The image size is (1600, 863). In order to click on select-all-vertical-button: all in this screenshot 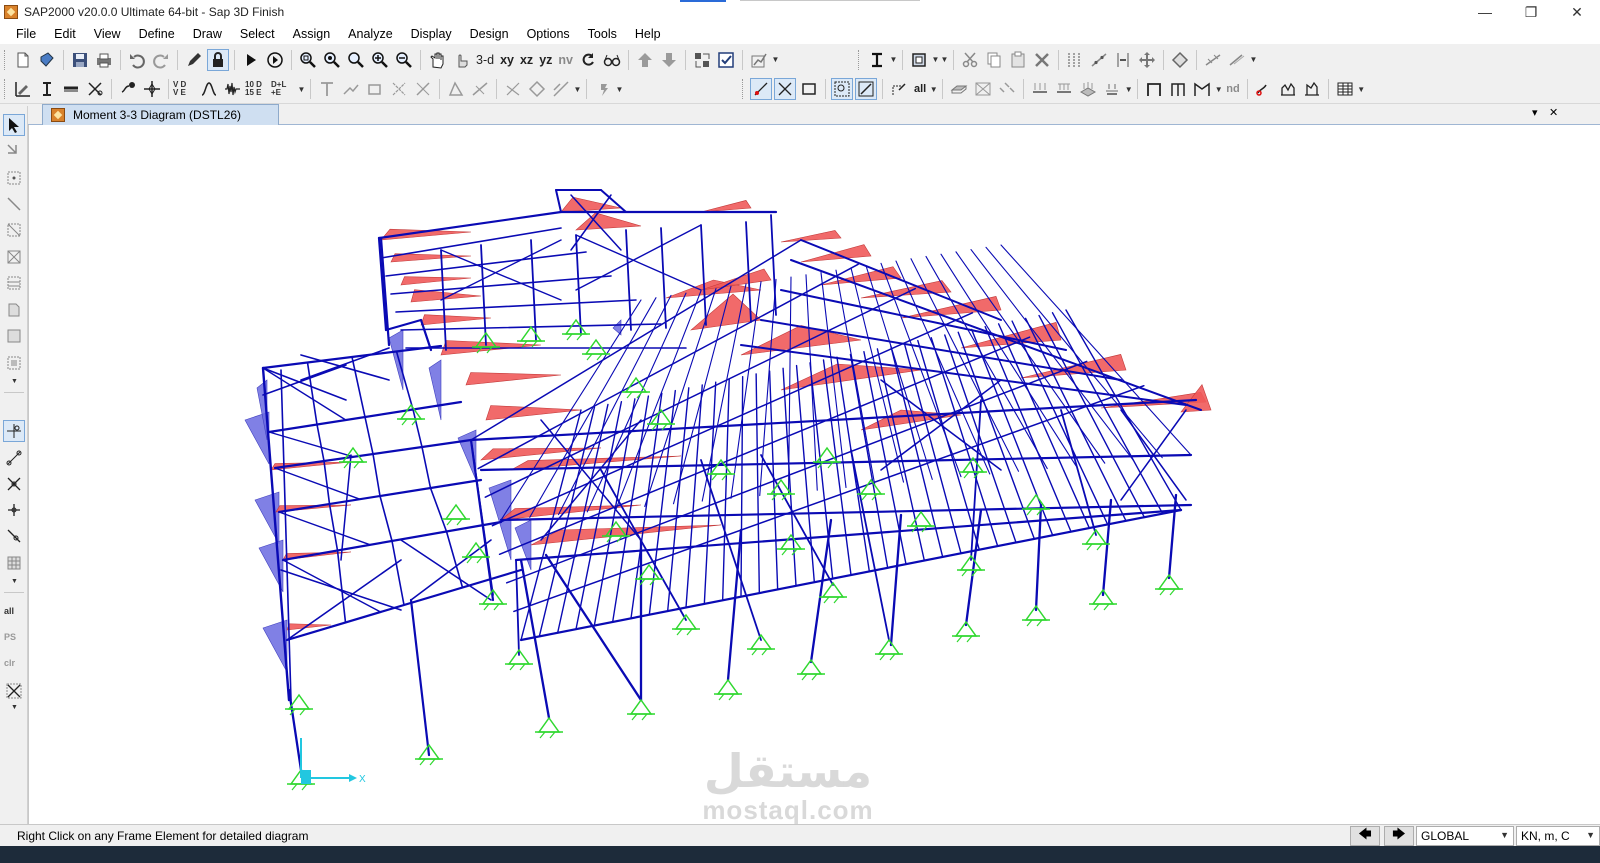, I will do `click(9, 611)`.